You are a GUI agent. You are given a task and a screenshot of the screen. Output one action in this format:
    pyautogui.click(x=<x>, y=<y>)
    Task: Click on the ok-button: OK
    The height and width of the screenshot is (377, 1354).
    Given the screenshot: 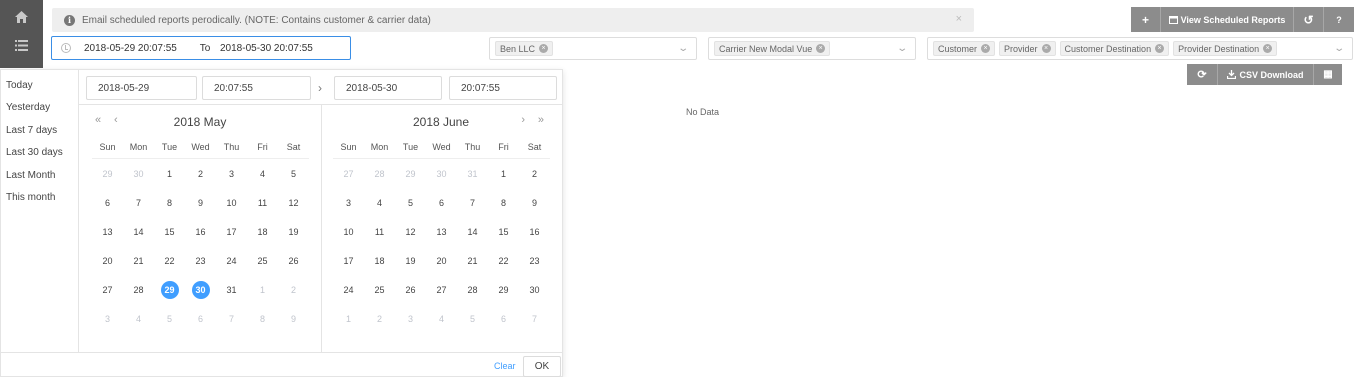 What is the action you would take?
    pyautogui.click(x=542, y=366)
    